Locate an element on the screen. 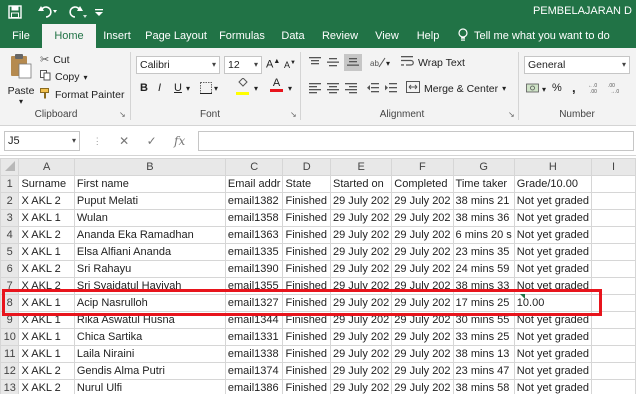 The height and width of the screenshot is (394, 636). cell: email1358 is located at coordinates (254, 218).